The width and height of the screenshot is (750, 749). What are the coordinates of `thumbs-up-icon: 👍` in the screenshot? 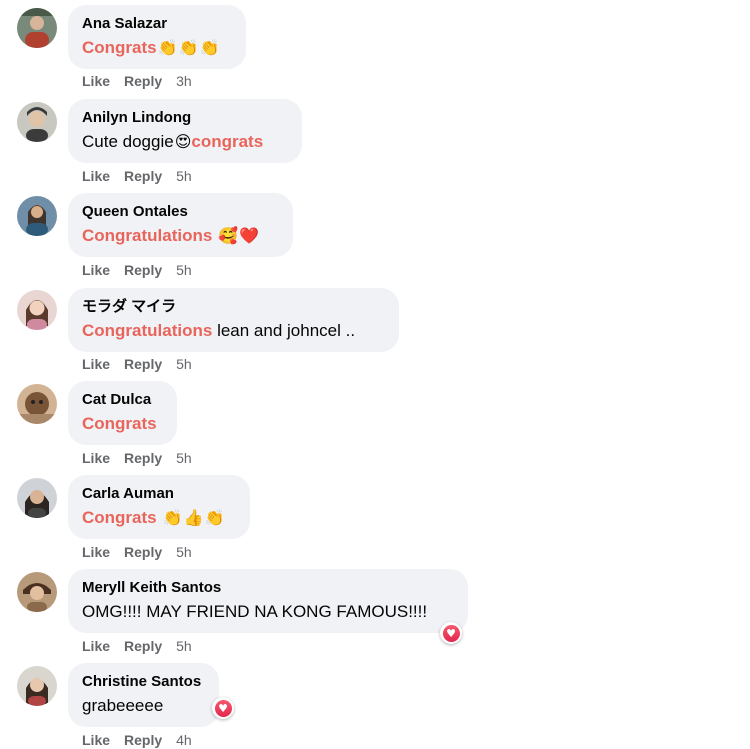 It's located at (193, 517).